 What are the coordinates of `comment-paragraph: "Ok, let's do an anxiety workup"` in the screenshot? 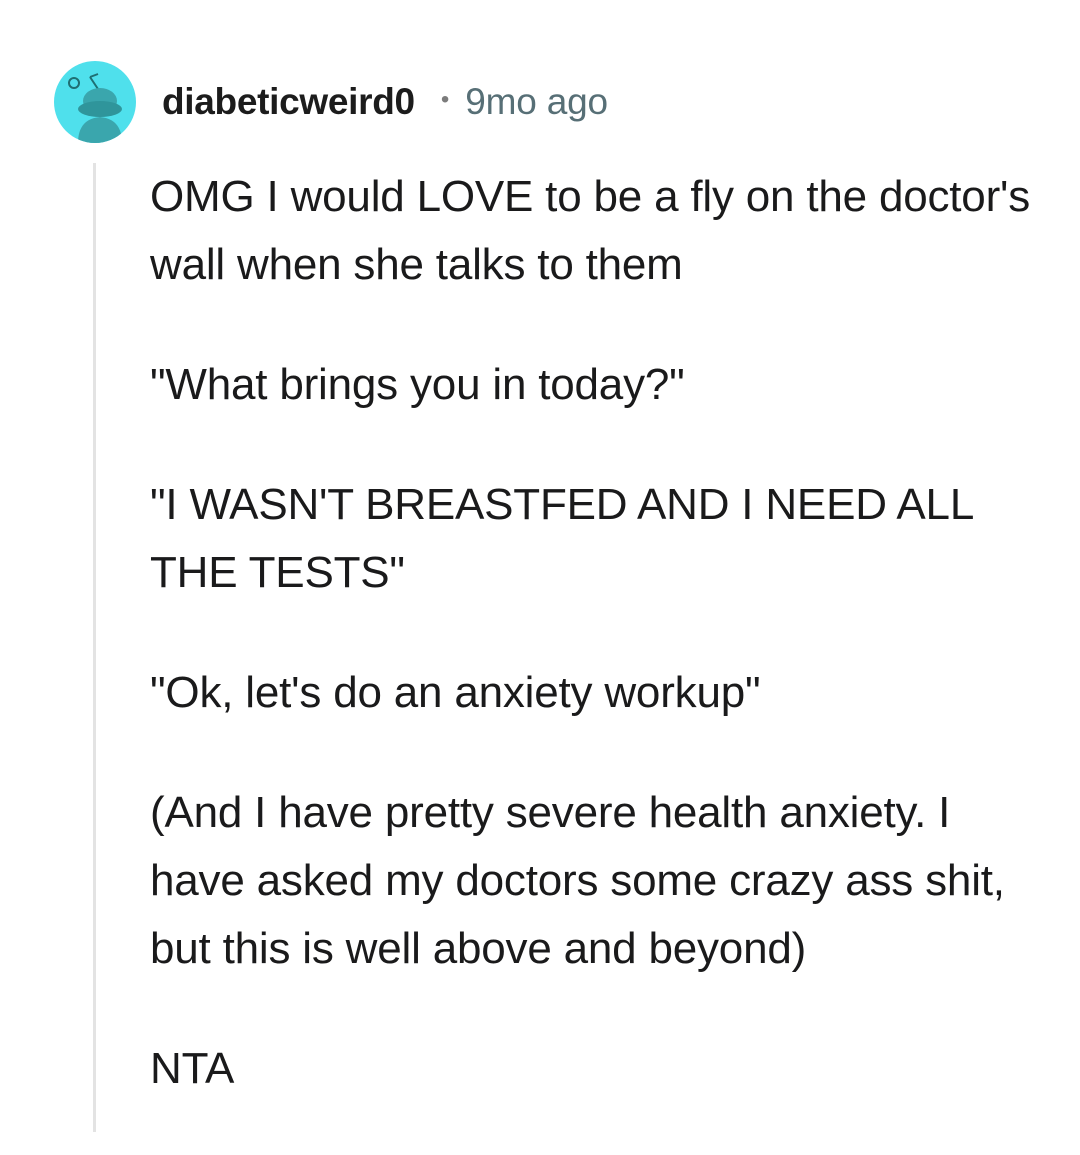 It's located at (455, 692).